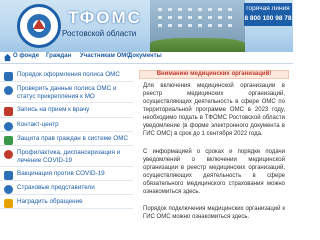  What do you see at coordinates (61, 173) in the screenshot?
I see `sidebar-item-label: Вакцинация против COVID-19` at bounding box center [61, 173].